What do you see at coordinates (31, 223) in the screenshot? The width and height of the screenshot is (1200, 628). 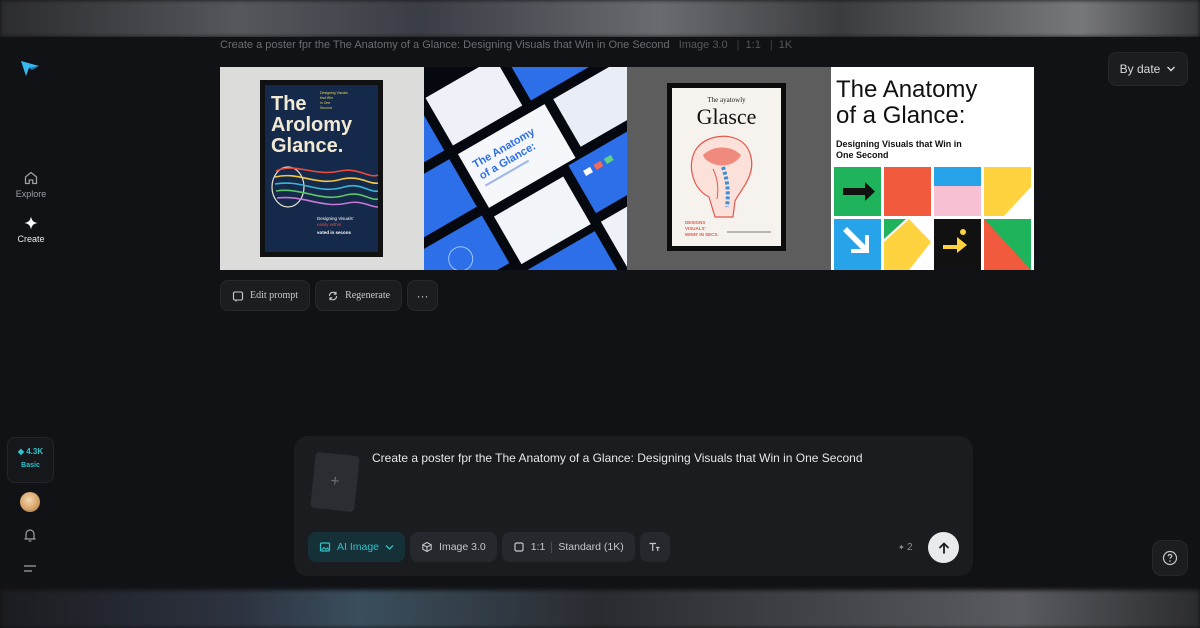 I see `sparkle-icon` at bounding box center [31, 223].